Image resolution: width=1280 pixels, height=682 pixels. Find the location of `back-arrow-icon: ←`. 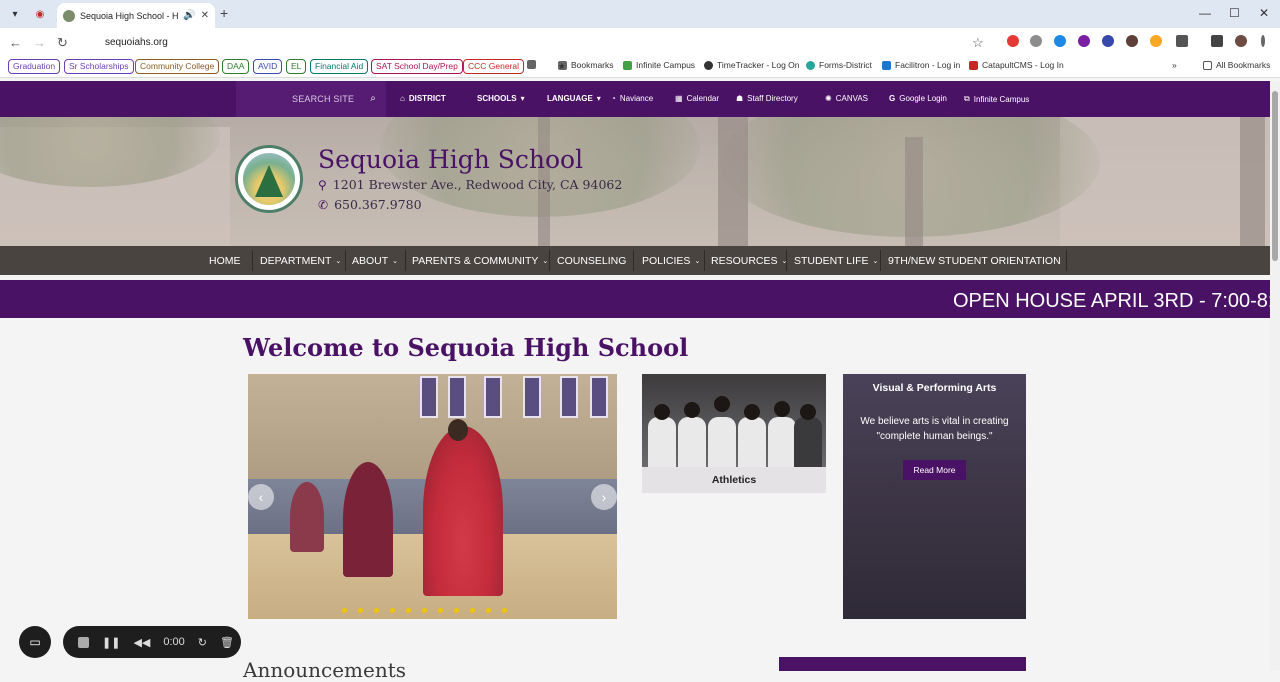

back-arrow-icon: ← is located at coordinates (15, 42).